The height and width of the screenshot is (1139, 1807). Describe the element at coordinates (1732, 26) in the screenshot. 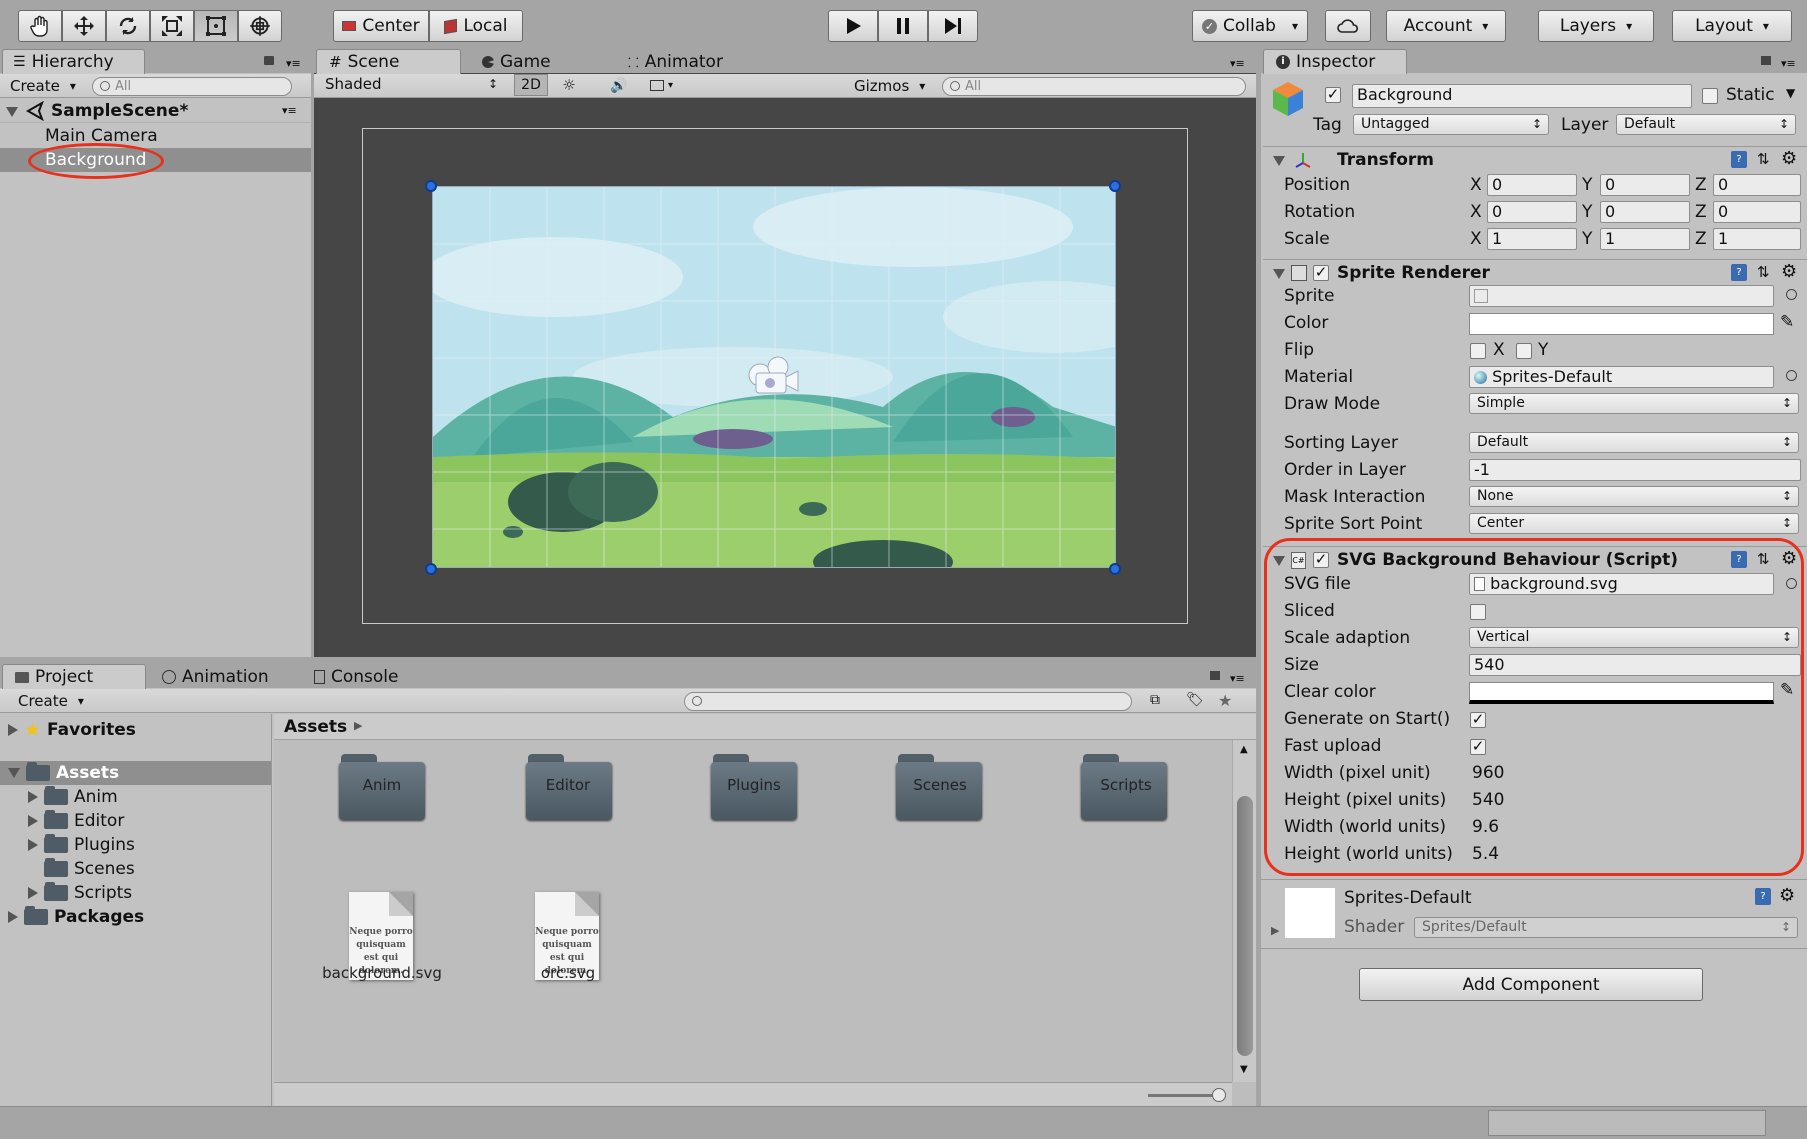

I see `layout-dropdown: Layout` at that location.